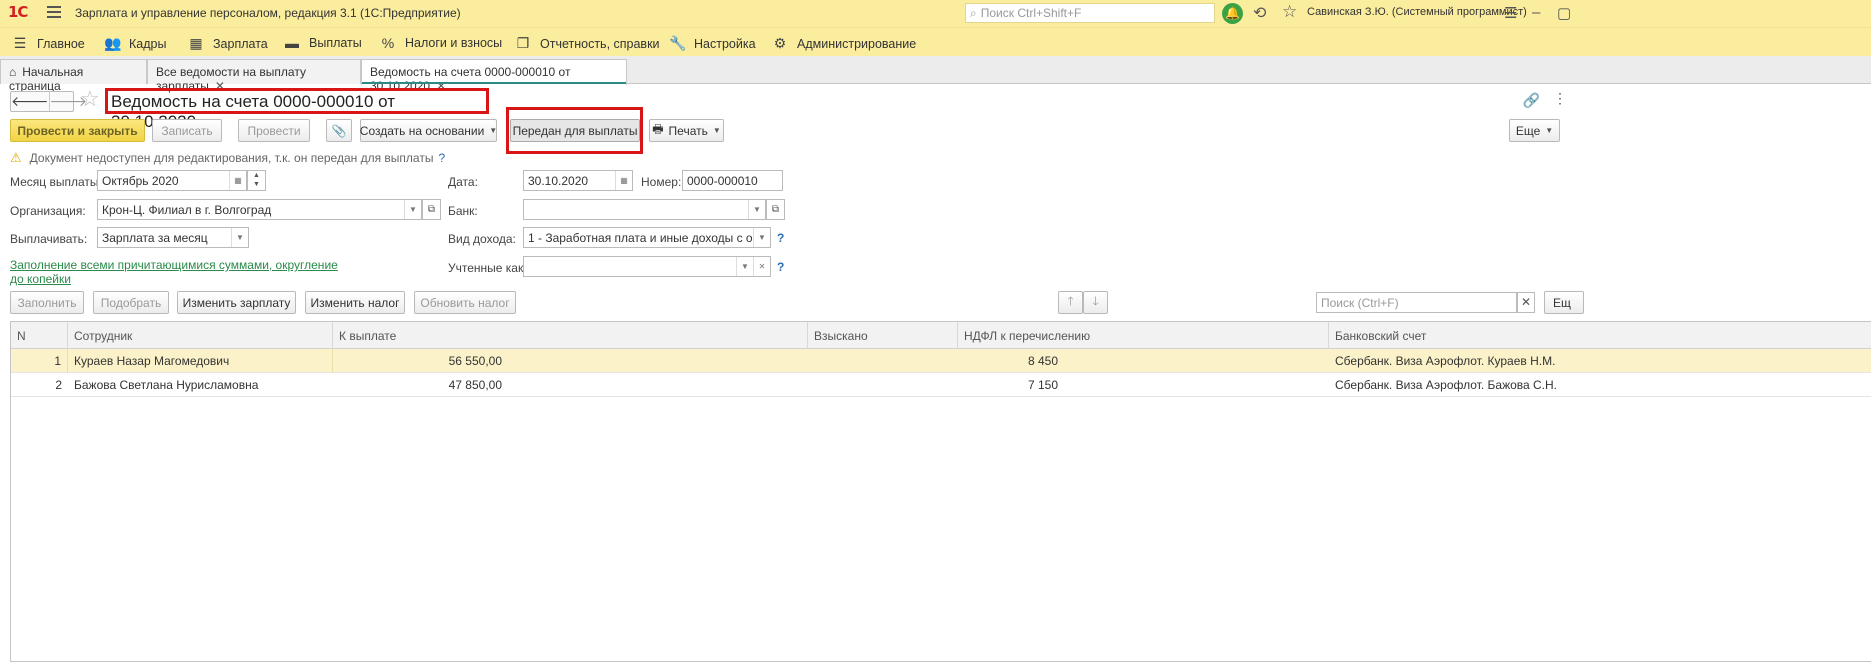 The image size is (1871, 662). I want to click on accounted-as-field: ▼ ✕, so click(647, 266).